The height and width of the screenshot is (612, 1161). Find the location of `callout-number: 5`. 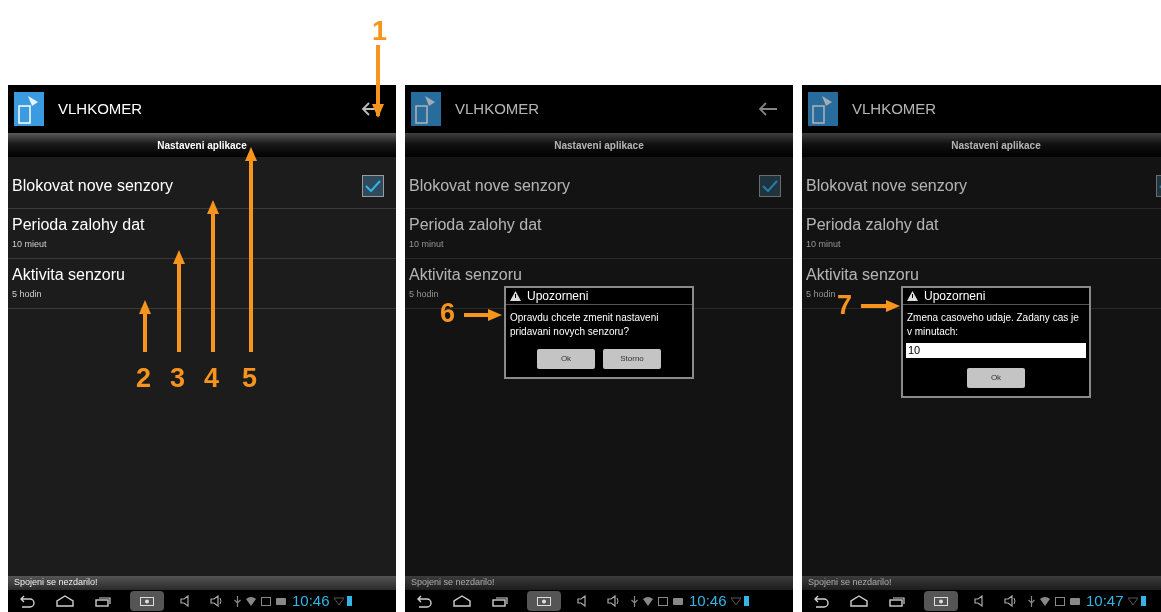

callout-number: 5 is located at coordinates (250, 378).